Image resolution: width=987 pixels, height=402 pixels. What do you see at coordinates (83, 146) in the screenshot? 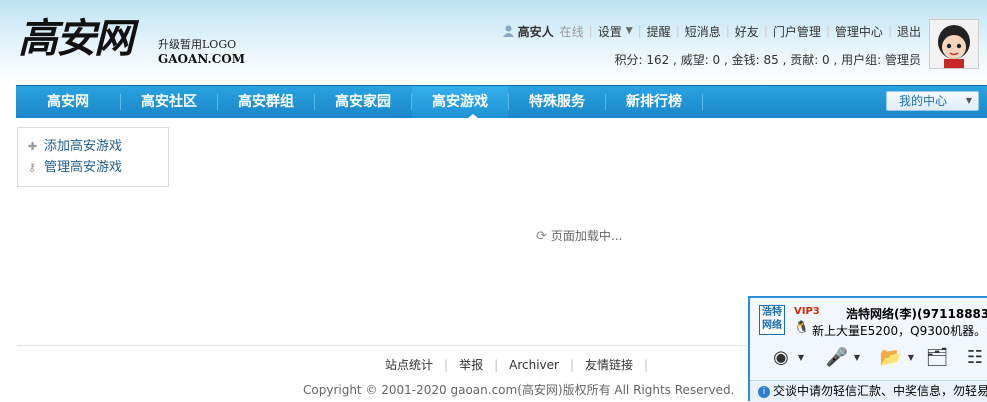
I see `sidebar-item-label: 添加高安游戏` at bounding box center [83, 146].